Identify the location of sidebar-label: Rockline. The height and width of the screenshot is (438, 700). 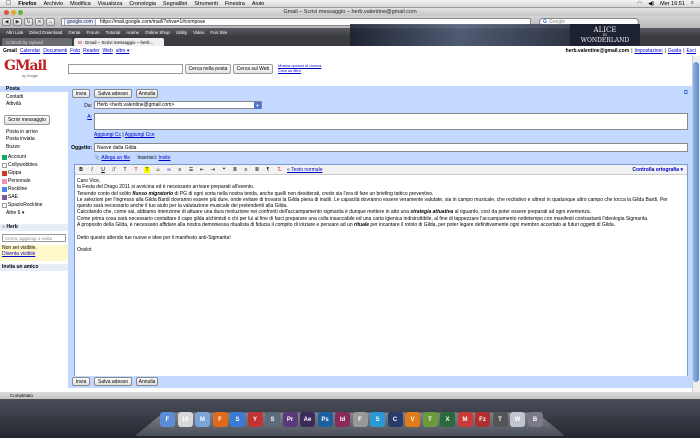
(17, 189).